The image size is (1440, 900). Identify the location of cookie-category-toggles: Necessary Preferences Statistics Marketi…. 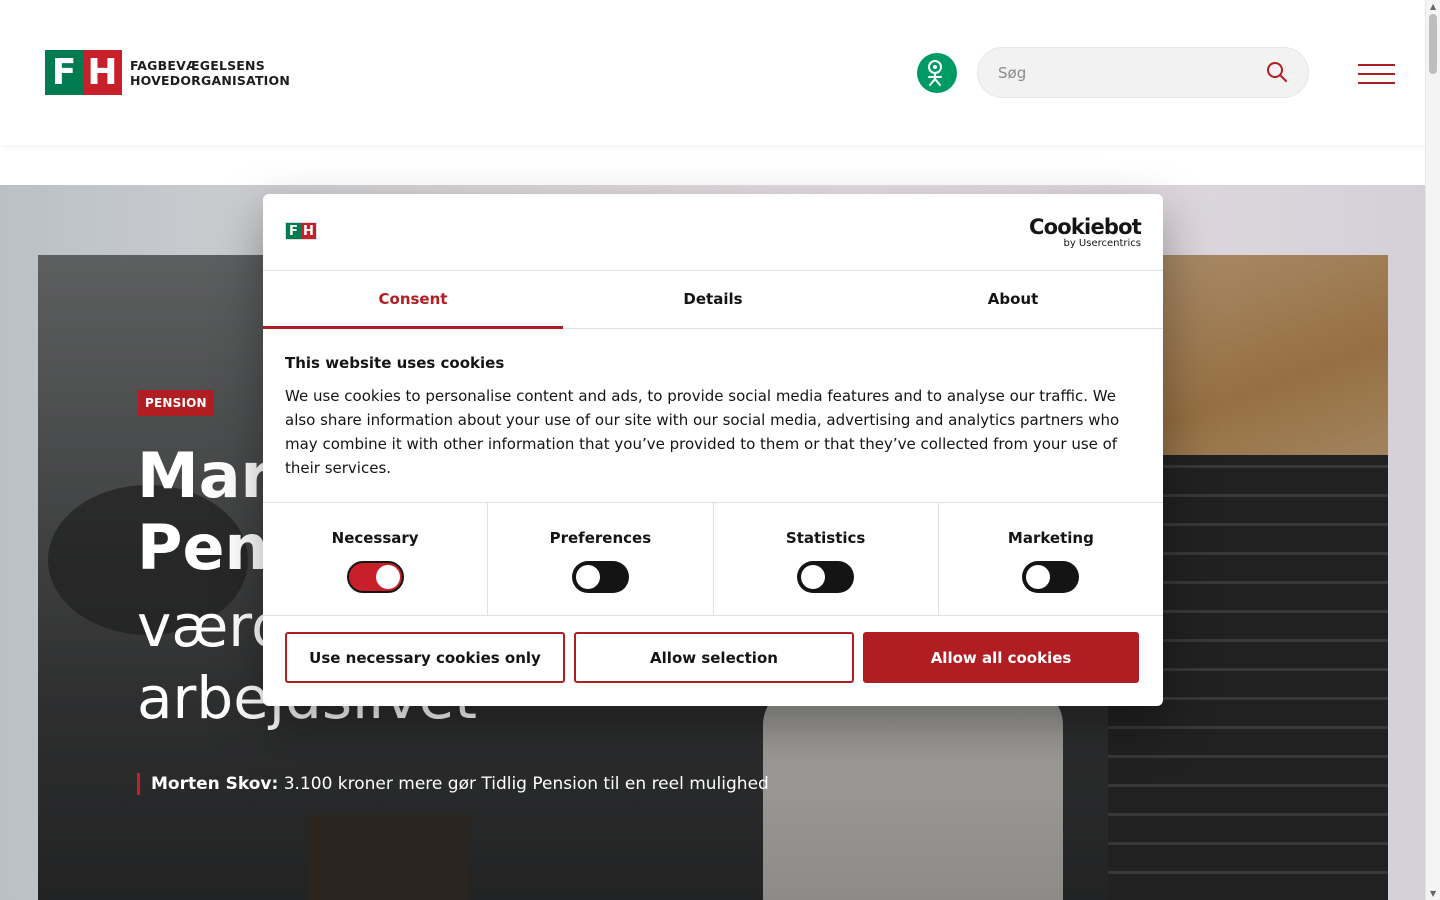
(713, 559).